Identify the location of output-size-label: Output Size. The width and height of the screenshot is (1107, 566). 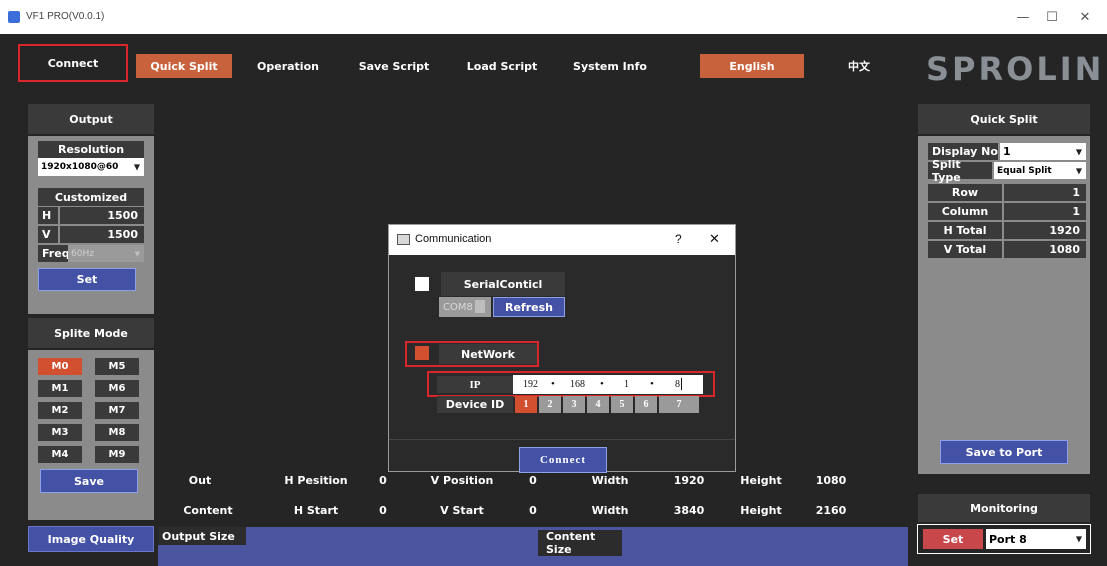
(202, 536).